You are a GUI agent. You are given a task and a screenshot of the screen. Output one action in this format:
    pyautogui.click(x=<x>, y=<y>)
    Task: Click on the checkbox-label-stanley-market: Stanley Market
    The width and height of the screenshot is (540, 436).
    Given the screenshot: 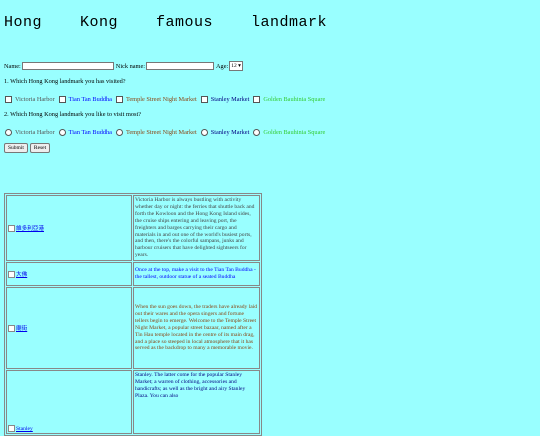 What is the action you would take?
    pyautogui.click(x=230, y=99)
    